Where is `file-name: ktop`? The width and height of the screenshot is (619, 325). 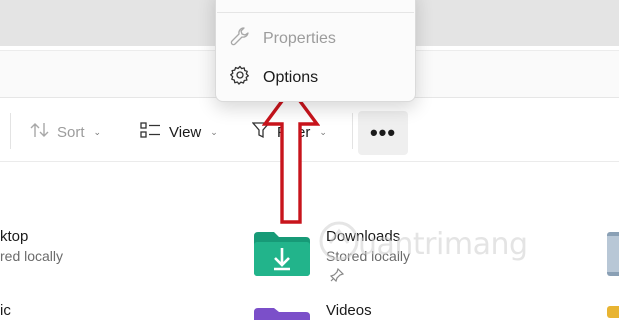
file-name: ktop is located at coordinates (14, 236).